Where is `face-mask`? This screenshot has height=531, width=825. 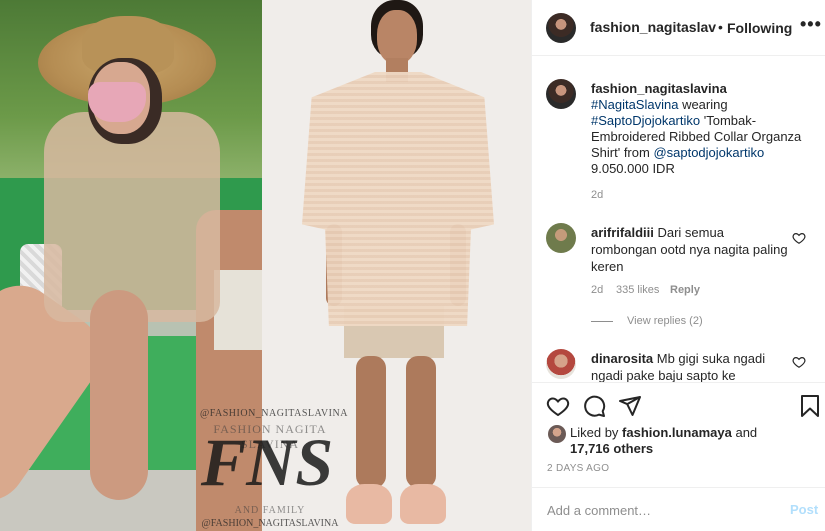
face-mask is located at coordinates (117, 102).